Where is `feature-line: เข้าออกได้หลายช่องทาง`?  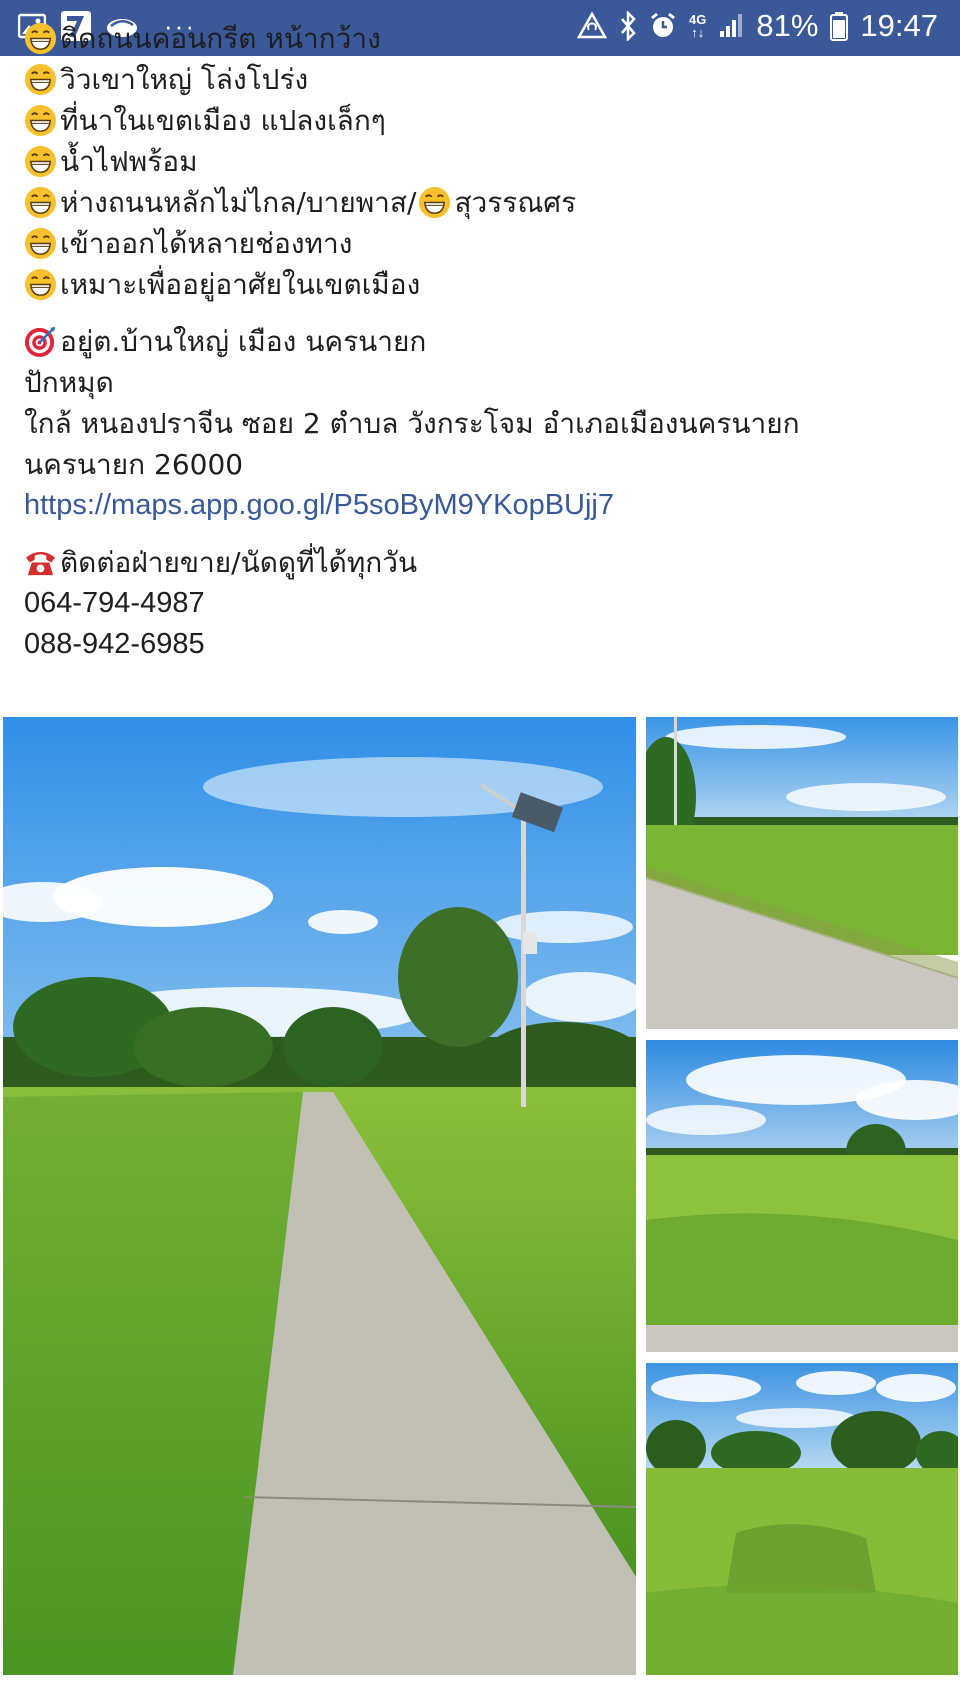
feature-line: เข้าออกได้หลายช่องทาง is located at coordinates (484, 243).